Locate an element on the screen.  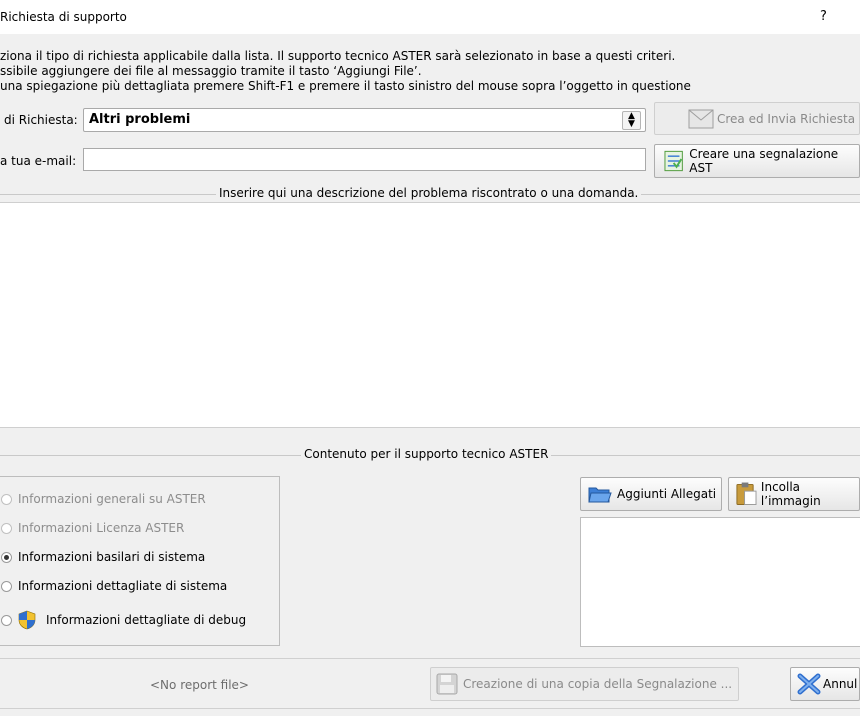
paste-image-label: Incolla l’immagin is located at coordinates (790, 494).